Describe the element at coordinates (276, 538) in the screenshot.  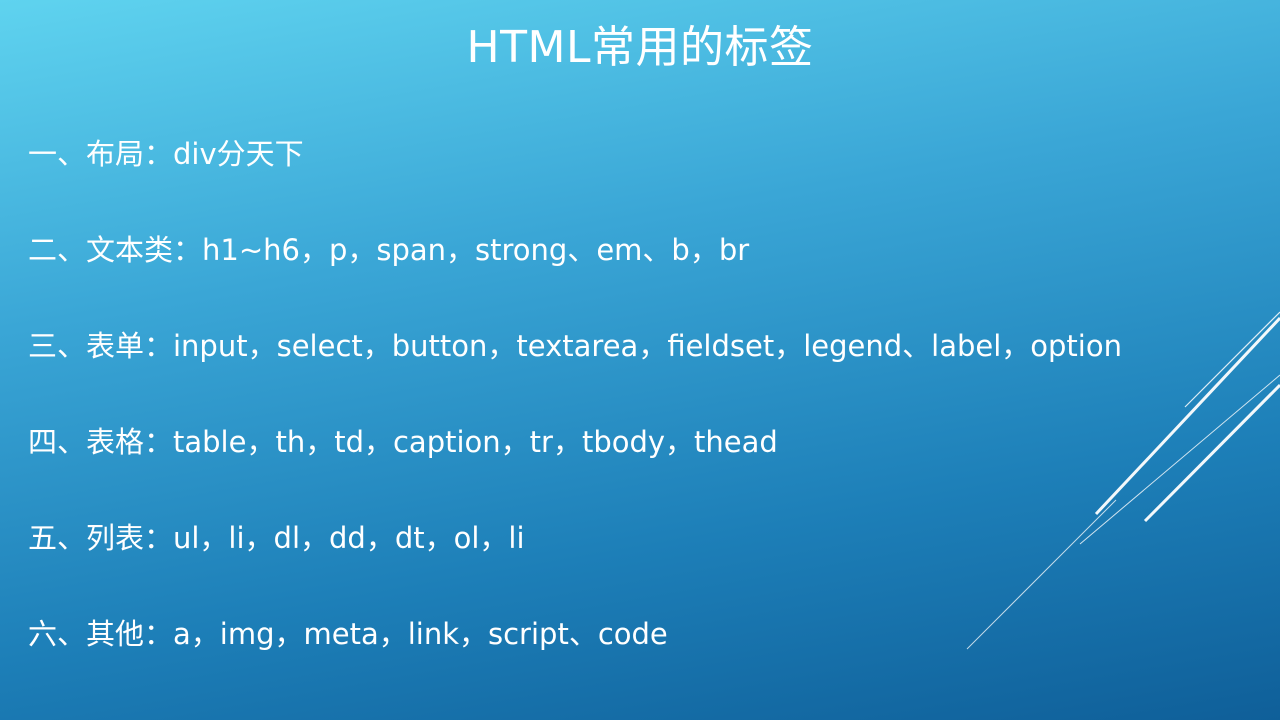
I see `list-item-list: 五、列表：ul，li，dl，dd，dt，ol，li` at that location.